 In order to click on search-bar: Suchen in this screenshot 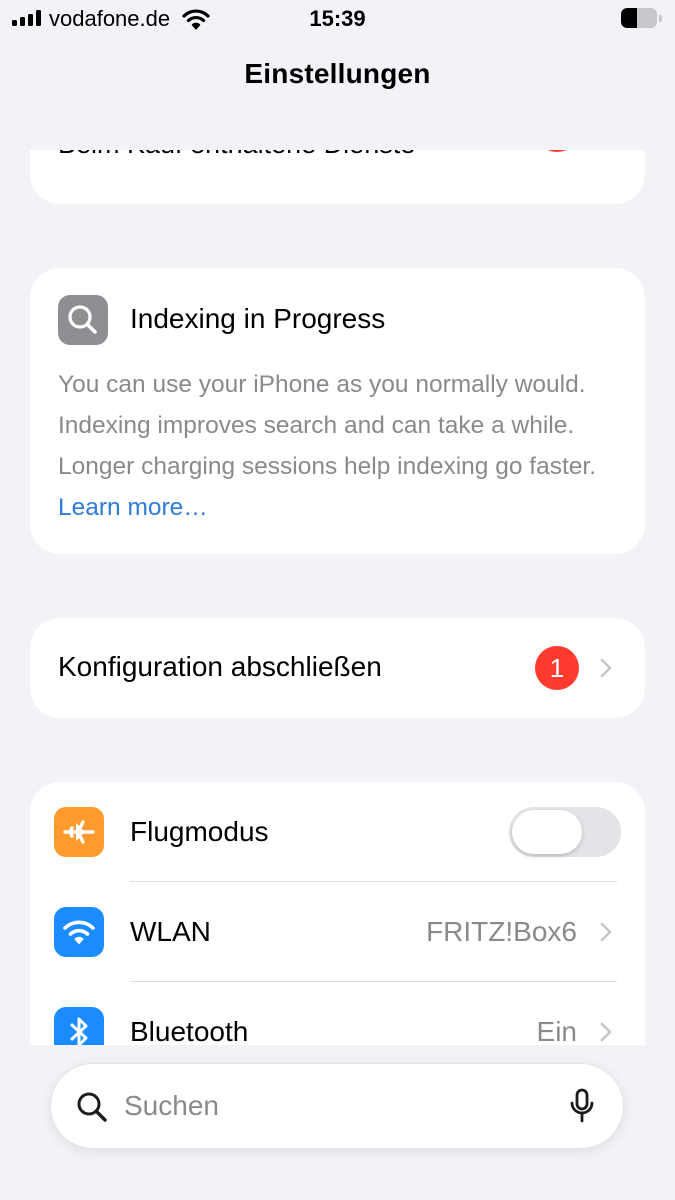, I will do `click(337, 1106)`.